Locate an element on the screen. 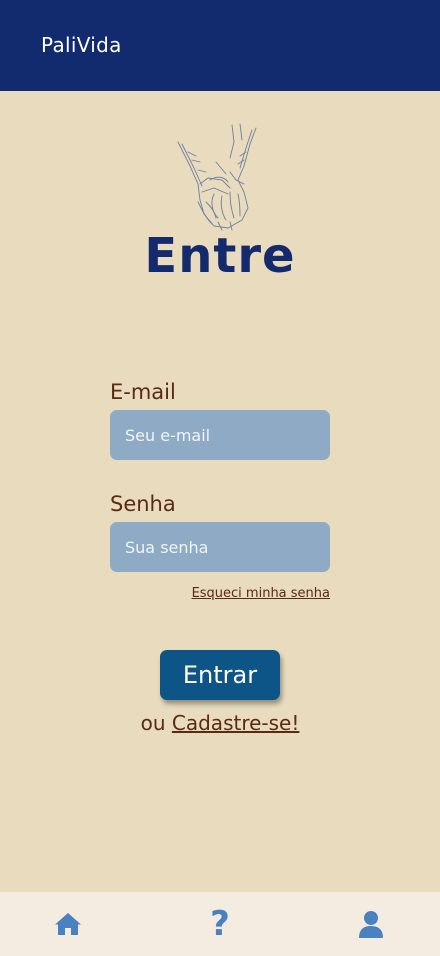  home-icon is located at coordinates (68, 924).